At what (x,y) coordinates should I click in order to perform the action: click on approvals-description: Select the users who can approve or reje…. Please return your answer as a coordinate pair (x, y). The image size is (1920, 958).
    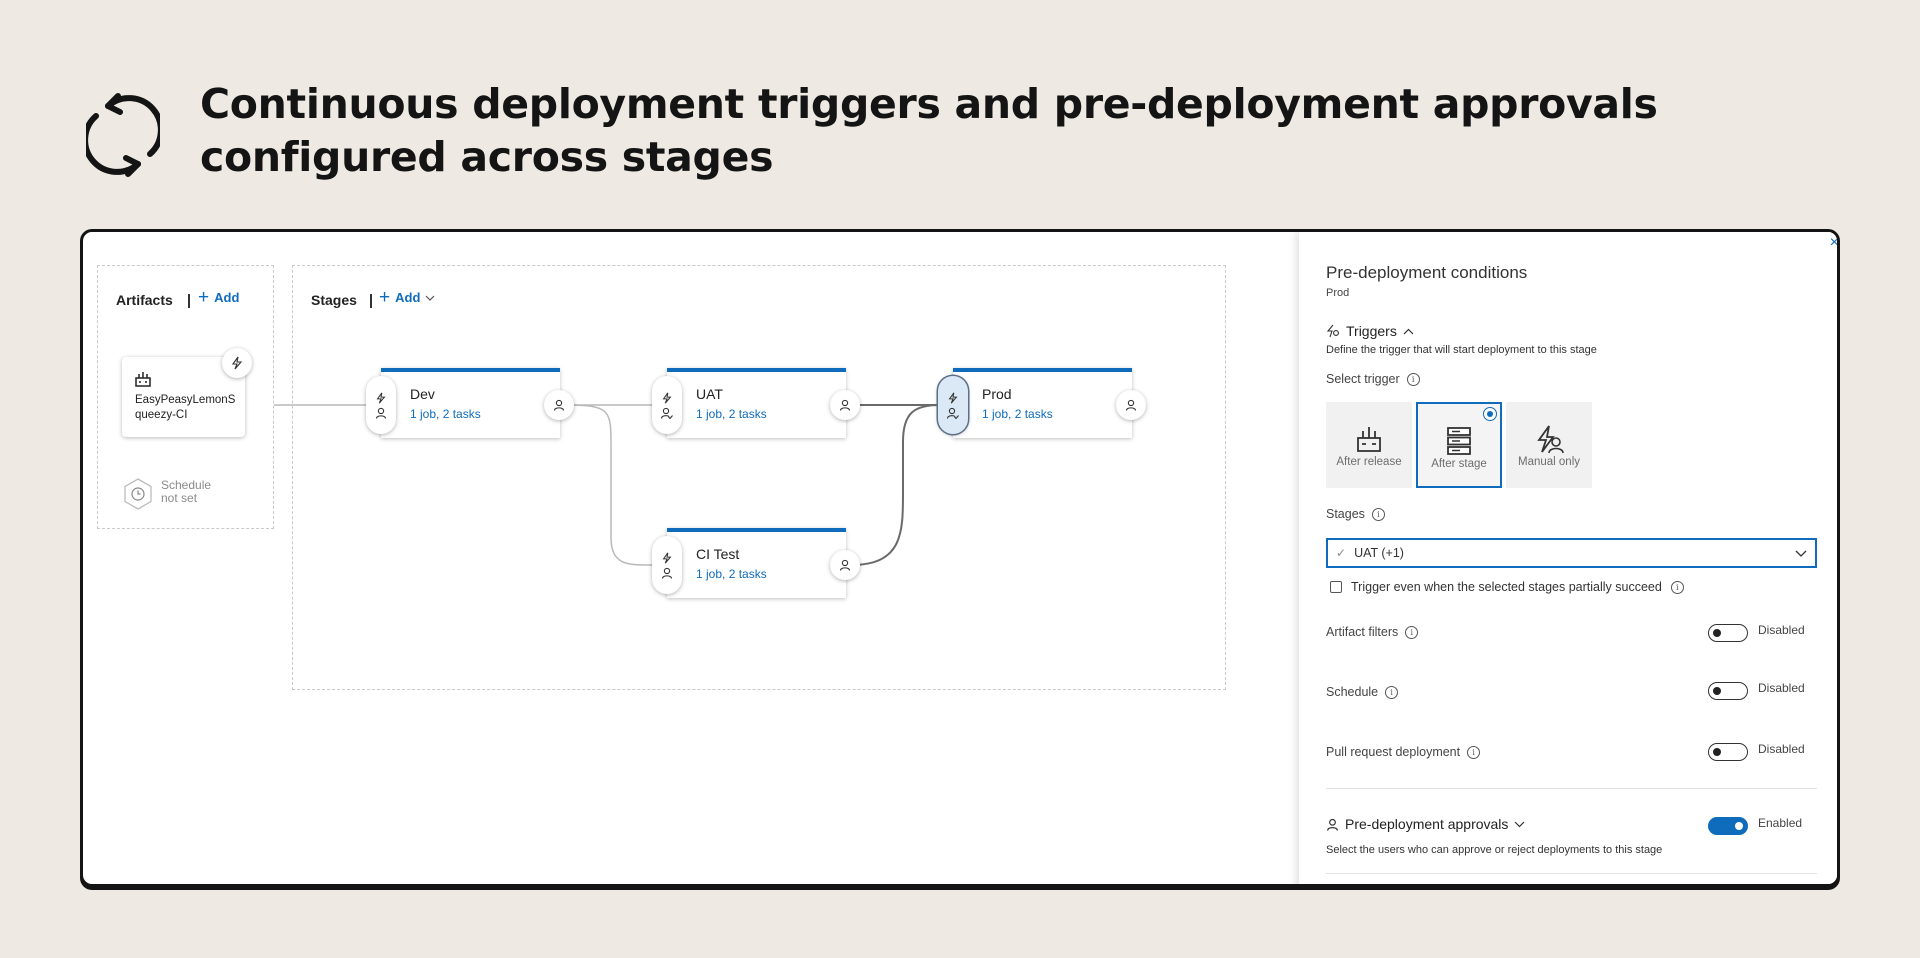
    Looking at the image, I should click on (1494, 850).